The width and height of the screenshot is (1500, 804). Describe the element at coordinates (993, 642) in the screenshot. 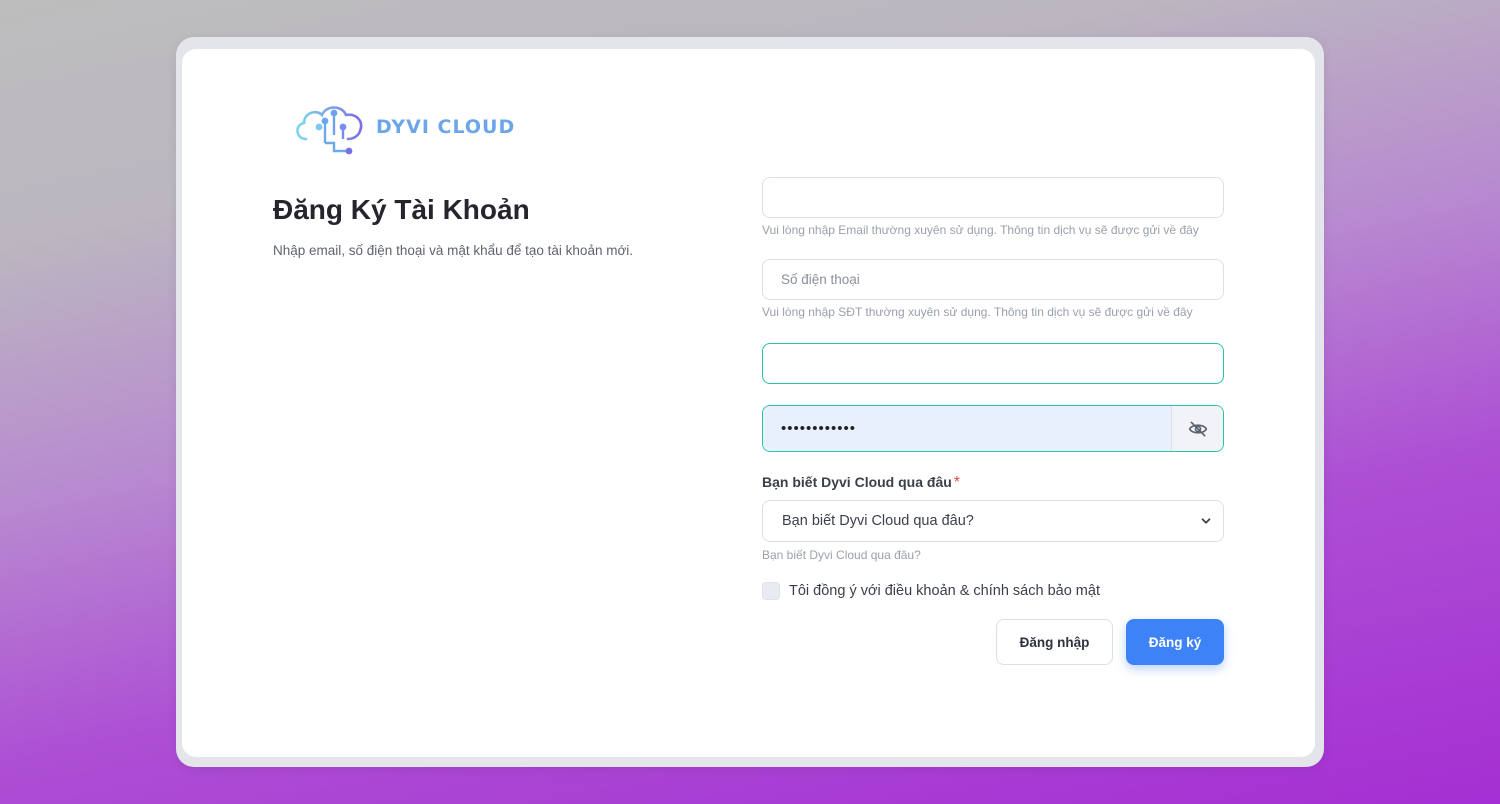

I see `action-buttons: Đăng nhập Đăng ký` at that location.